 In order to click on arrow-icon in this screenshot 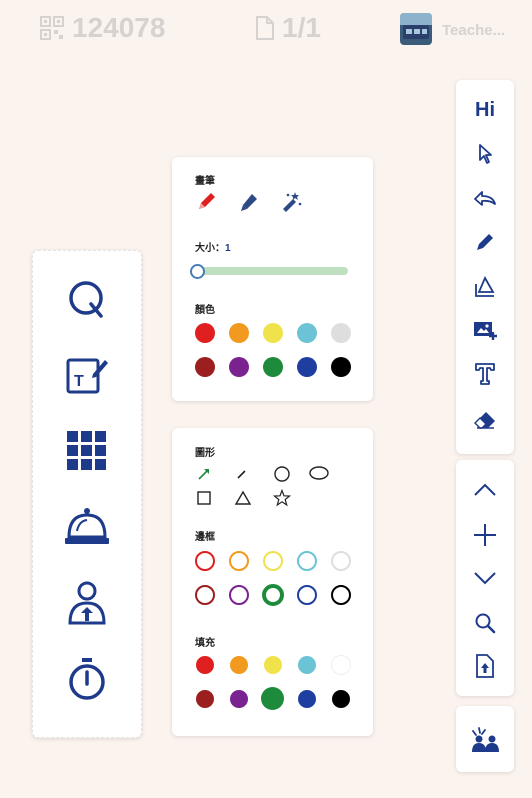, I will do `click(204, 474)`.